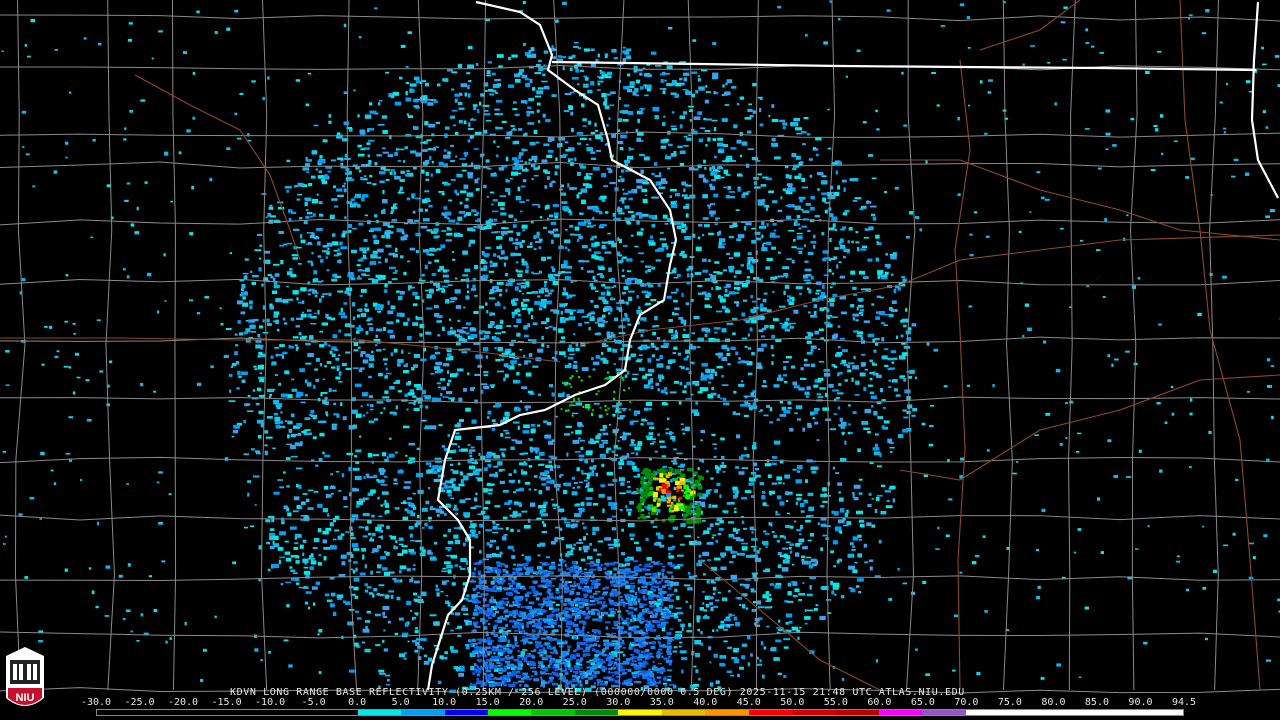 The image size is (1280, 720). Describe the element at coordinates (618, 702) in the screenshot. I see `legend-tick: 30.0` at that location.